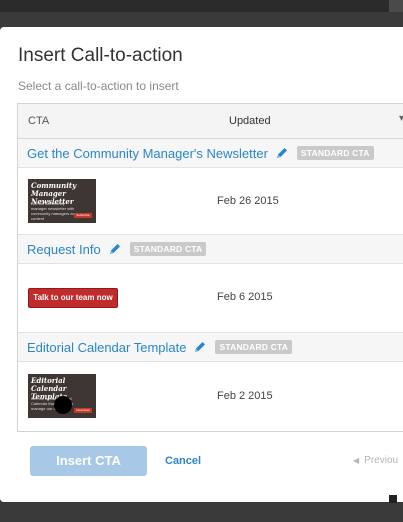 This screenshot has width=403, height=522. I want to click on thumbnail-image-dot, so click(63, 405).